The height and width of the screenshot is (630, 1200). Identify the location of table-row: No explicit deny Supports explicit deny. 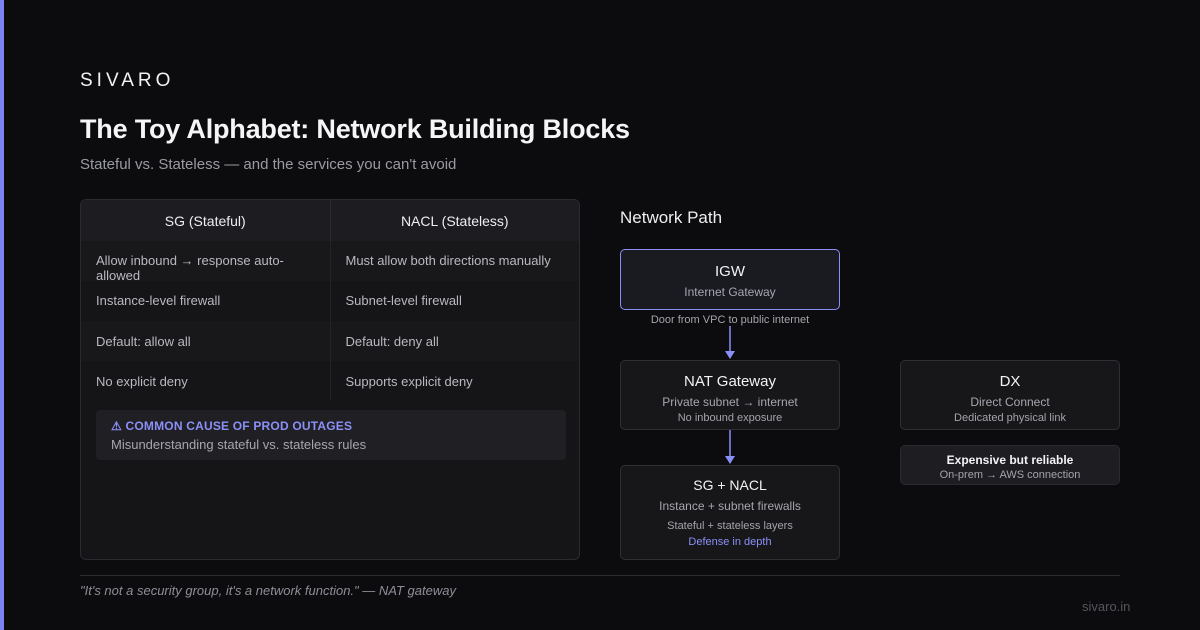
(330, 381).